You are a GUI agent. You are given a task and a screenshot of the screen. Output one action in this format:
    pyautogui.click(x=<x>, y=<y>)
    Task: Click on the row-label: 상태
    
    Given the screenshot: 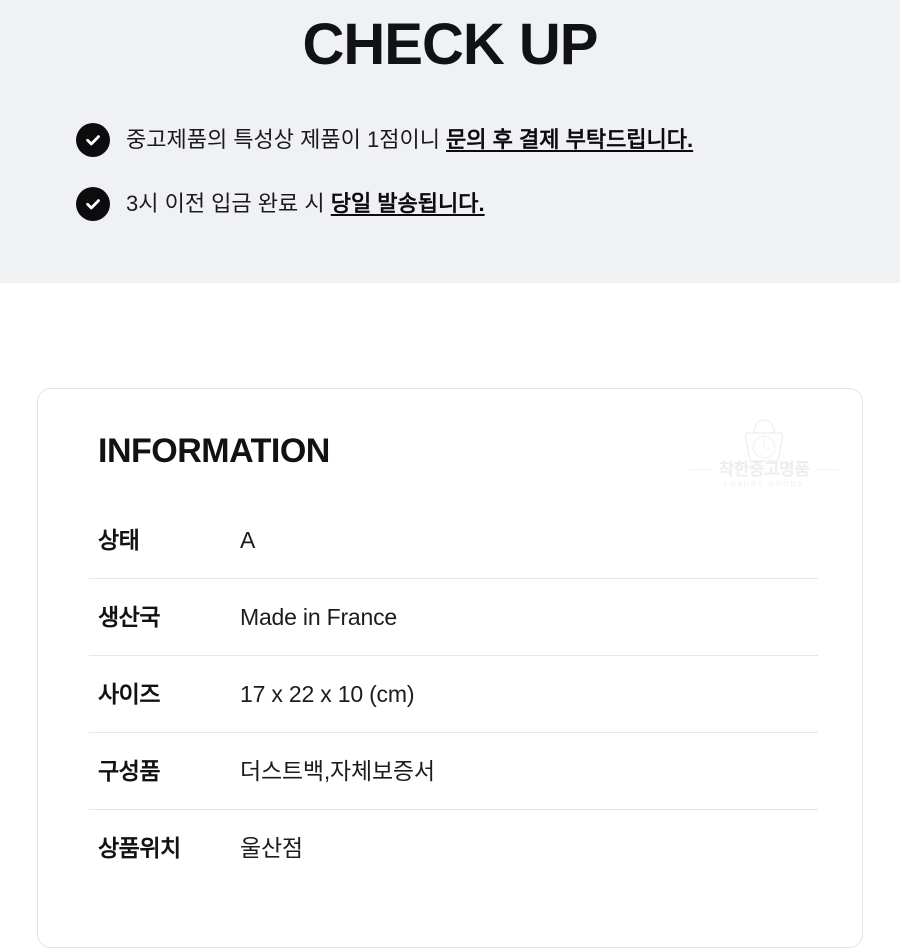 What is the action you would take?
    pyautogui.click(x=119, y=539)
    